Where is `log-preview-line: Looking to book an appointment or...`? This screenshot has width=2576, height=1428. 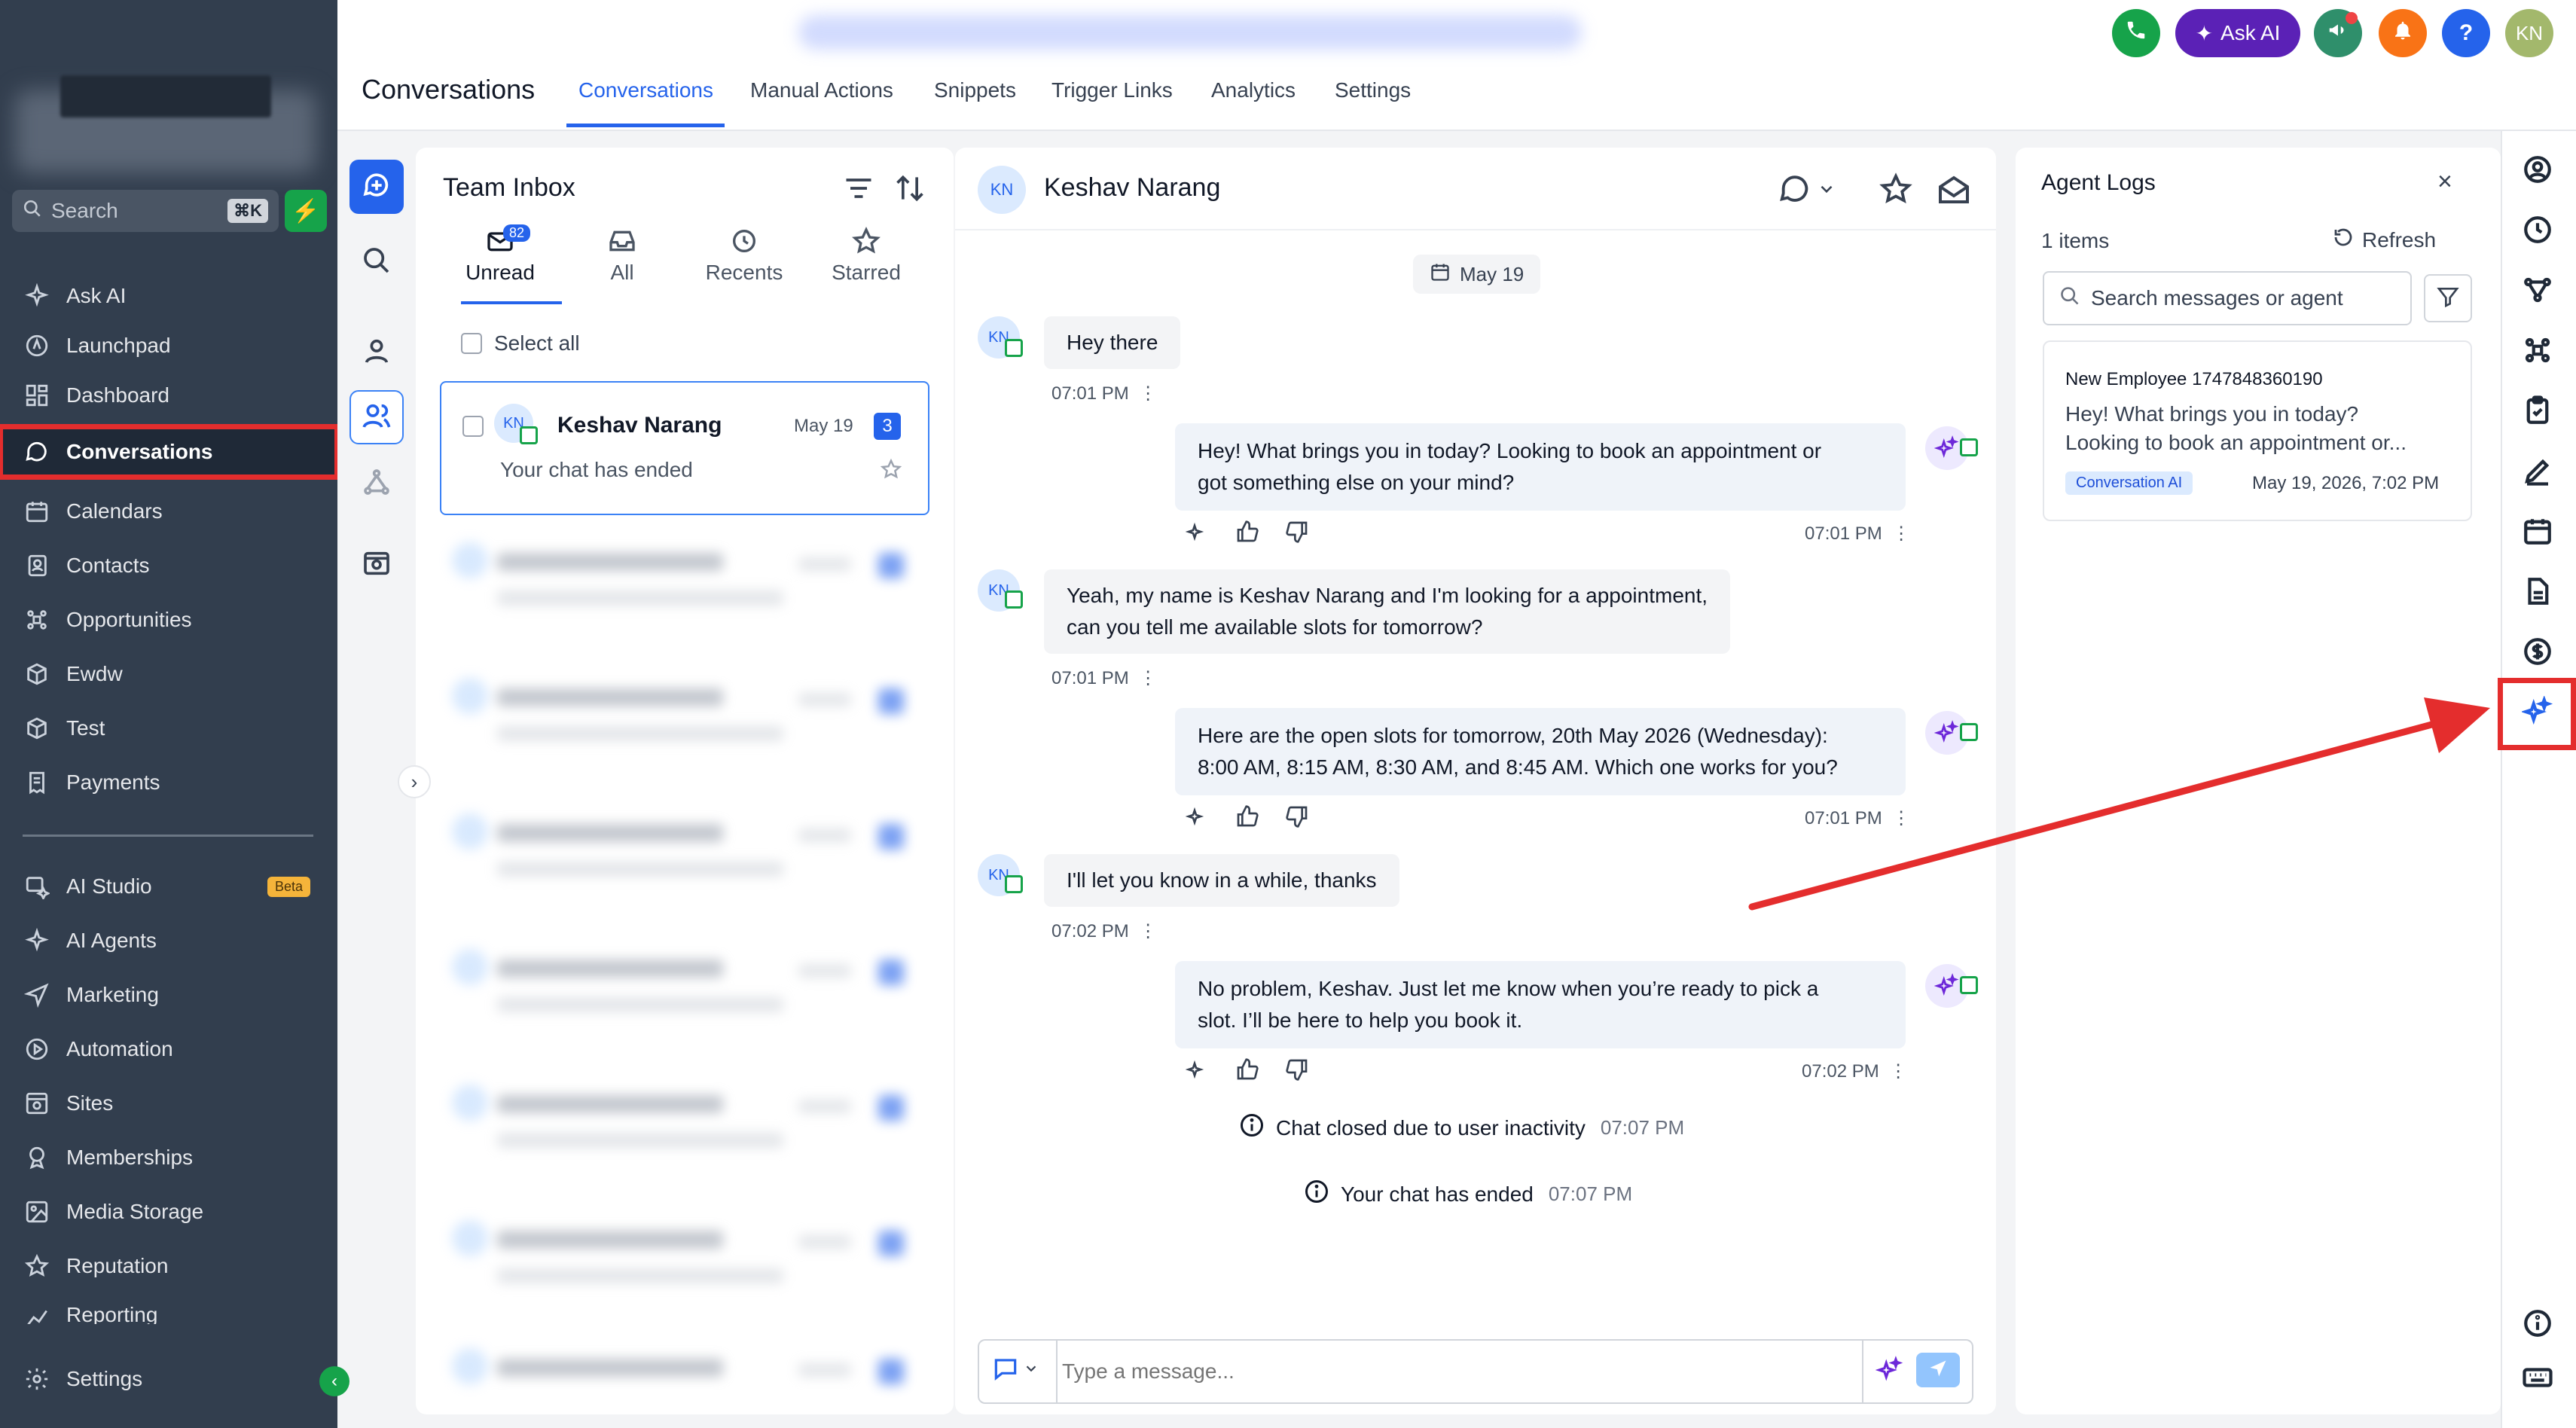 log-preview-line: Looking to book an appointment or... is located at coordinates (2236, 442).